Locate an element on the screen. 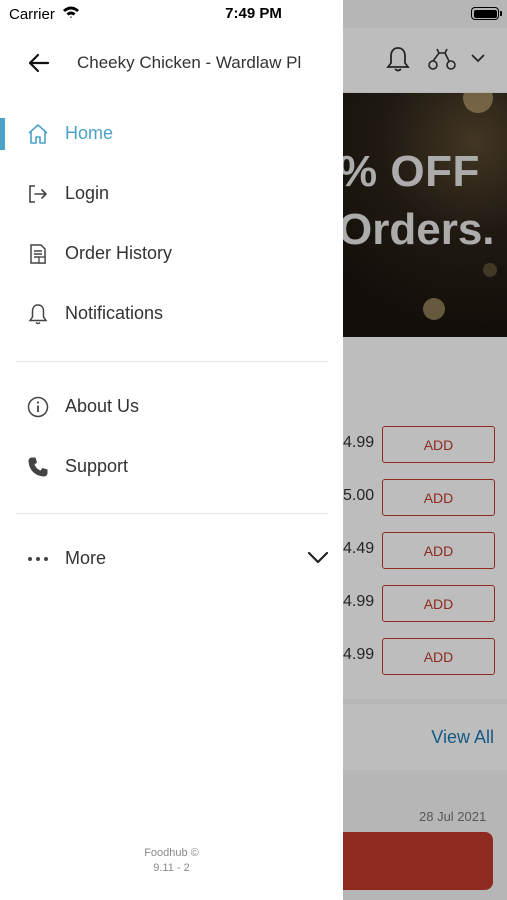  status-bar: Carrier 7:49 PM is located at coordinates (253, 14).